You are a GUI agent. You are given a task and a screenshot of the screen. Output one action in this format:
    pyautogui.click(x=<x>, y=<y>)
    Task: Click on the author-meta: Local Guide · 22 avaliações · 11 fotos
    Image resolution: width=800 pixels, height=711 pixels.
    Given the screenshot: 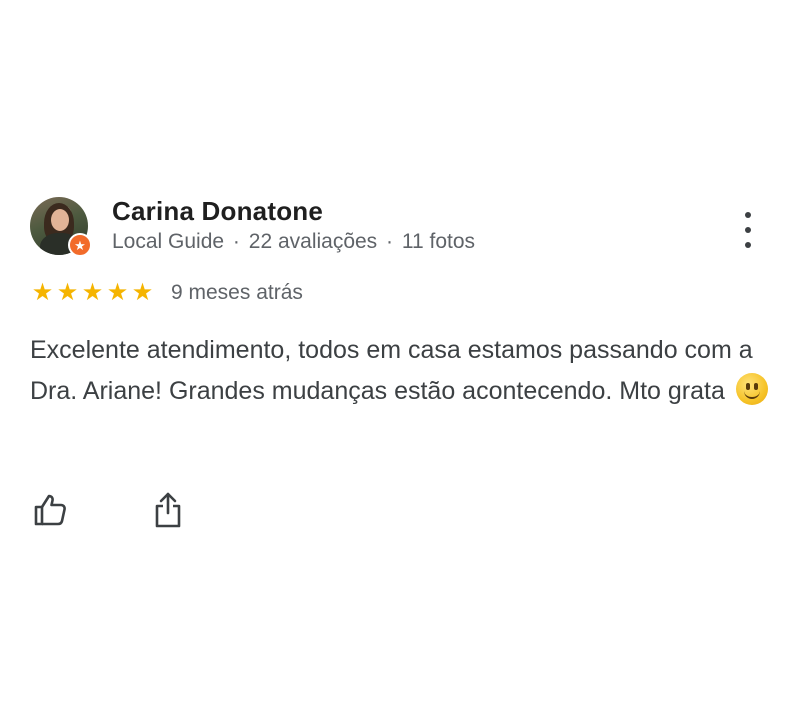 What is the action you would take?
    pyautogui.click(x=293, y=242)
    